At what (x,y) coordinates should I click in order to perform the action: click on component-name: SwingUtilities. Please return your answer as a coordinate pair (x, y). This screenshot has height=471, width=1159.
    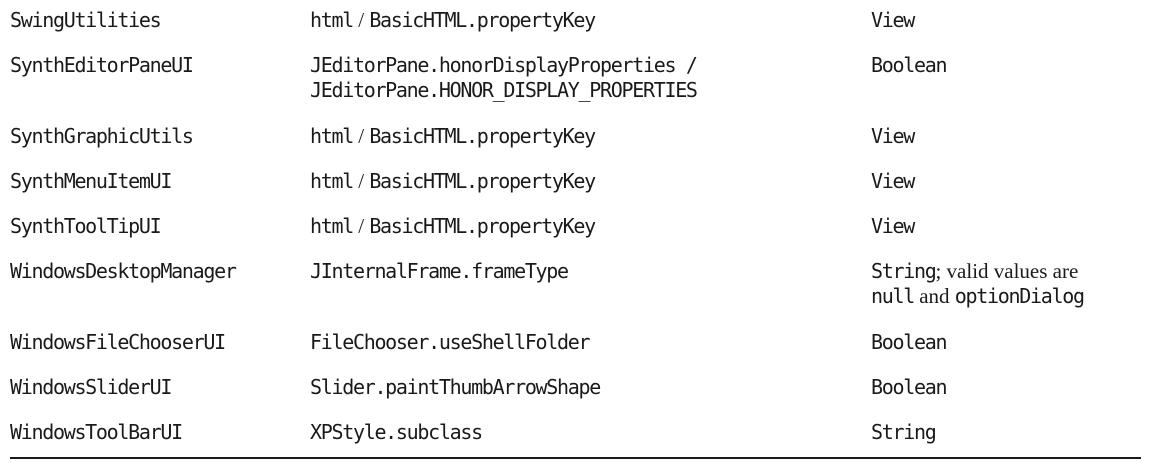
    Looking at the image, I should click on (86, 20).